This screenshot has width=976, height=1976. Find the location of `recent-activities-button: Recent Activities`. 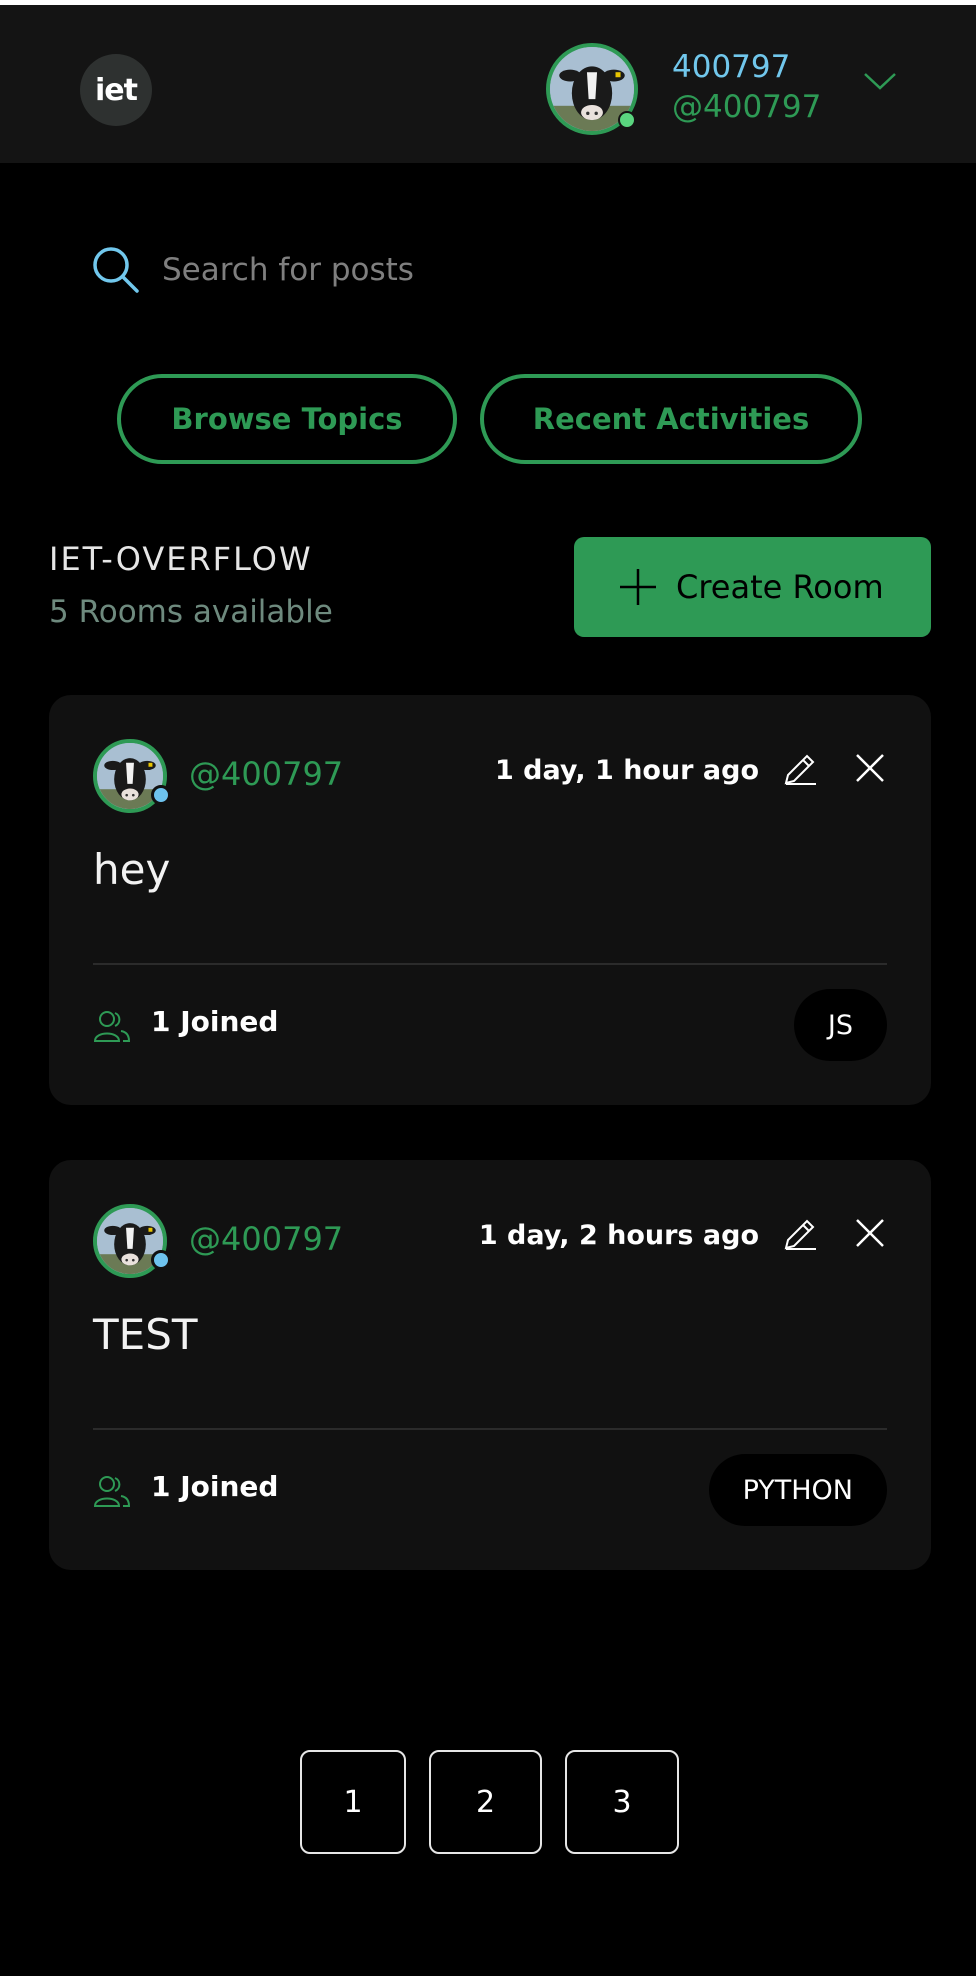

recent-activities-button: Recent Activities is located at coordinates (671, 419).